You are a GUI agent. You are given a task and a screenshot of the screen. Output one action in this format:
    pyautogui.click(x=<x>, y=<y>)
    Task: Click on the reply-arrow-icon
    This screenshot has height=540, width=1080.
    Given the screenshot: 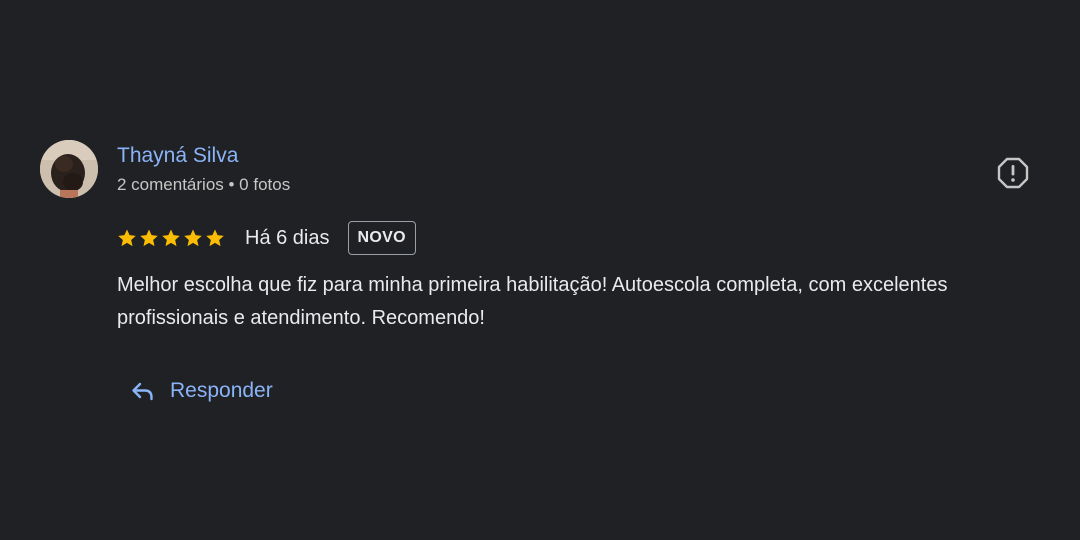 What is the action you would take?
    pyautogui.click(x=142, y=391)
    